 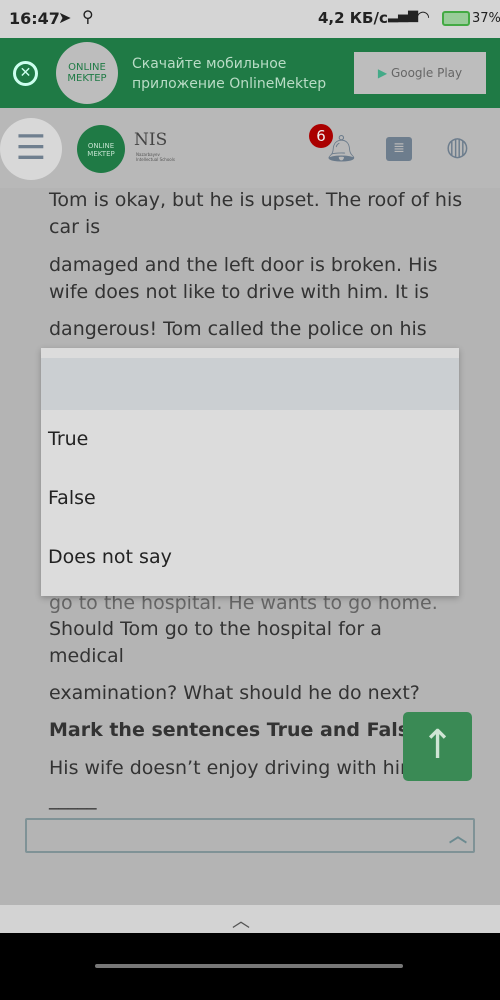 I want to click on banner-message-line2: приложение OnlineMektep, so click(x=229, y=84).